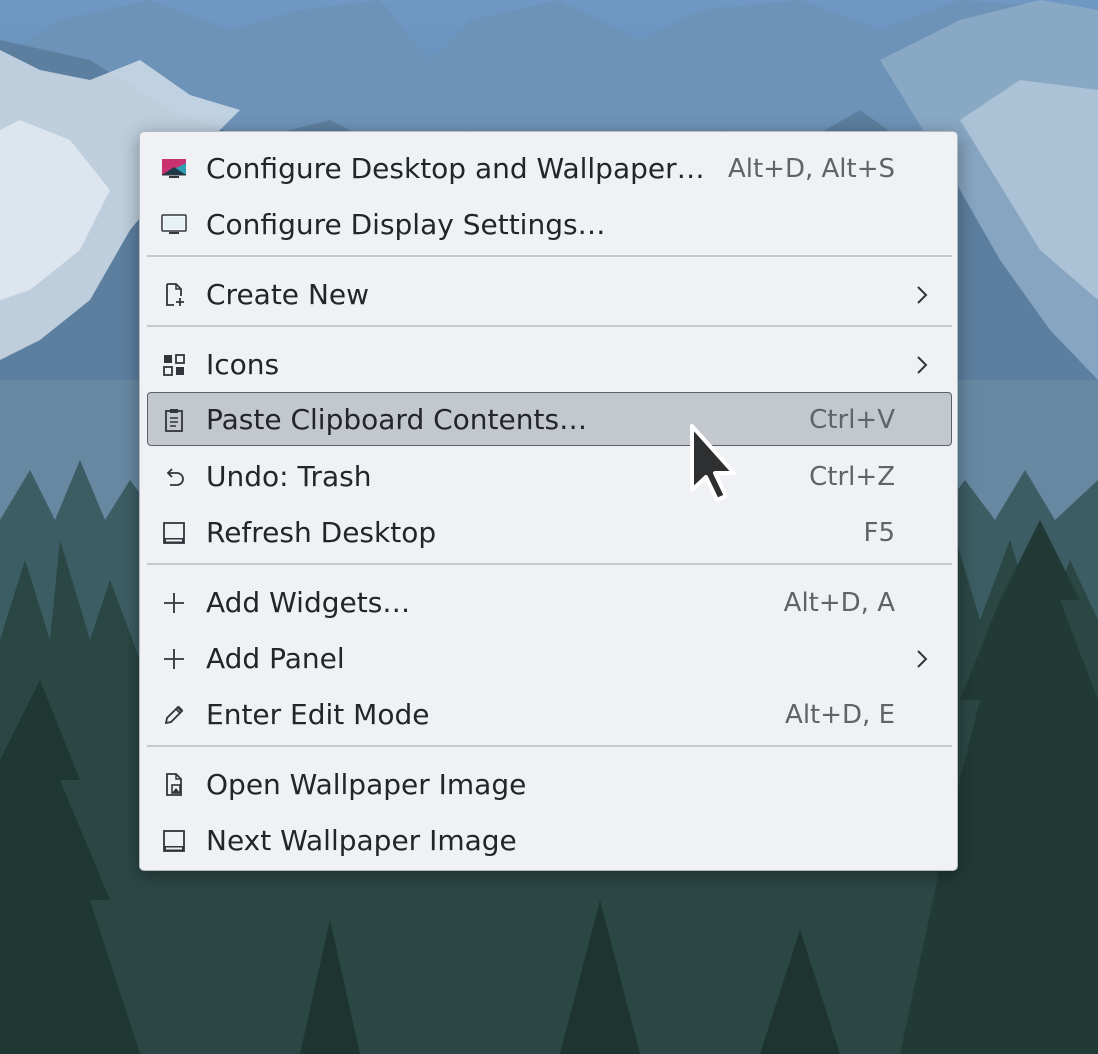  Describe the element at coordinates (713, 463) in the screenshot. I see `mouse-cursor-icon` at that location.